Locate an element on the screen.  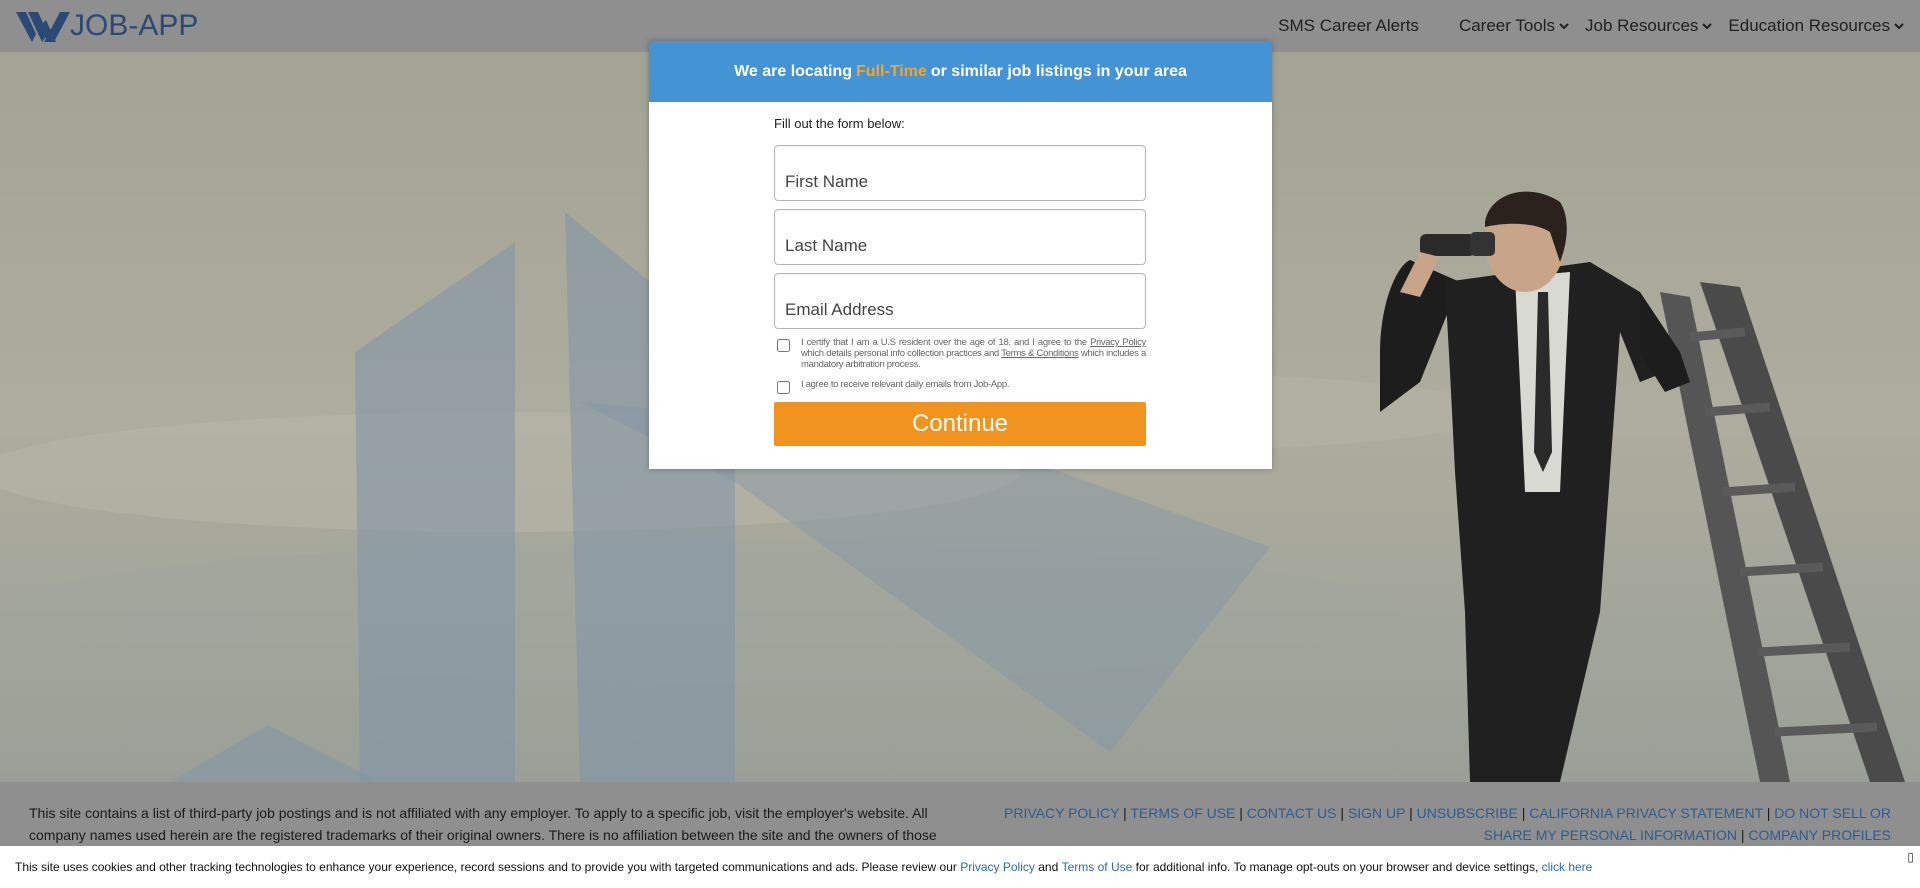
first-name-input is located at coordinates (960, 173).